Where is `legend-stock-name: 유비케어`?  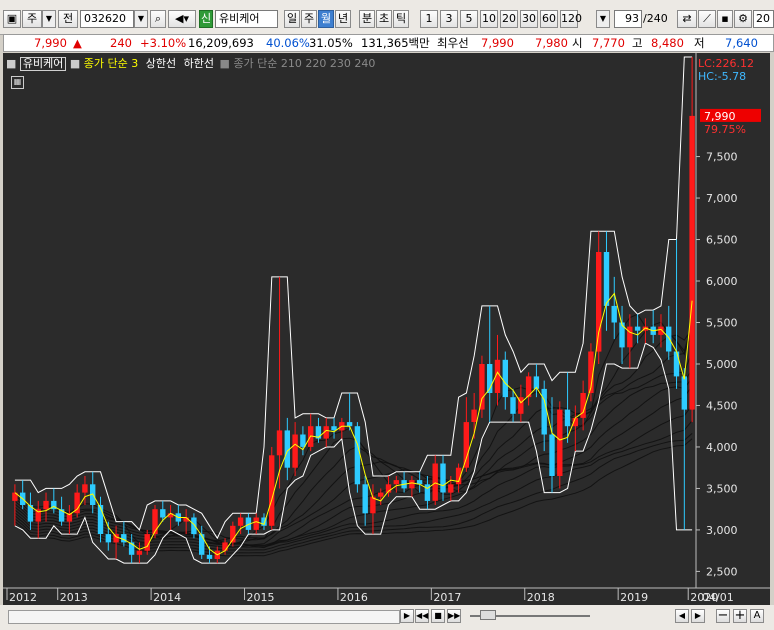 legend-stock-name: 유비케어 is located at coordinates (43, 64).